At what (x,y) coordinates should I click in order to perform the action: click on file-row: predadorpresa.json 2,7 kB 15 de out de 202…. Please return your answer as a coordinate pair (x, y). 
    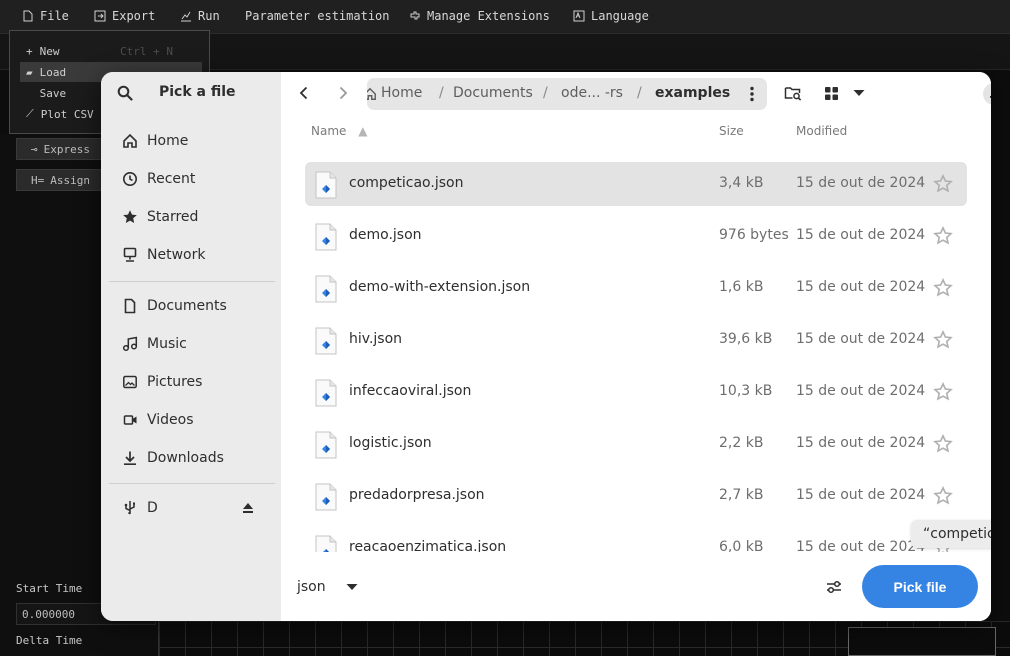
    Looking at the image, I should click on (636, 496).